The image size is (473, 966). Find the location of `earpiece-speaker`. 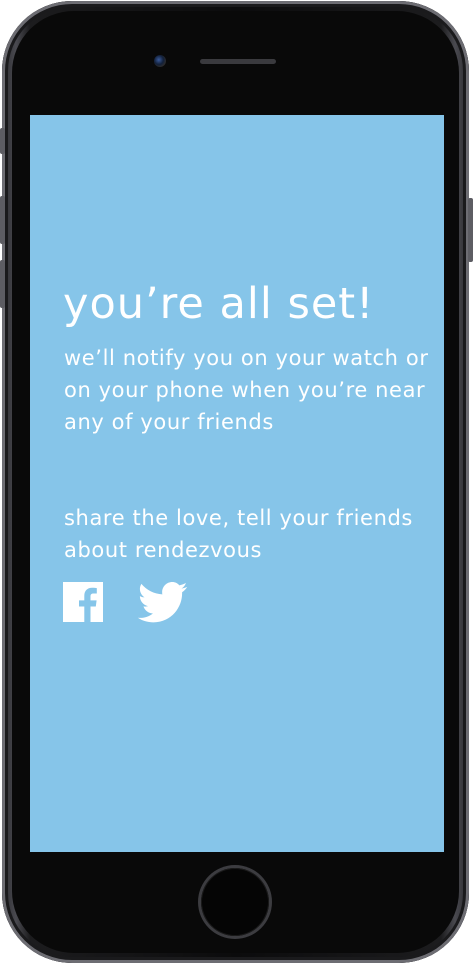

earpiece-speaker is located at coordinates (238, 61).